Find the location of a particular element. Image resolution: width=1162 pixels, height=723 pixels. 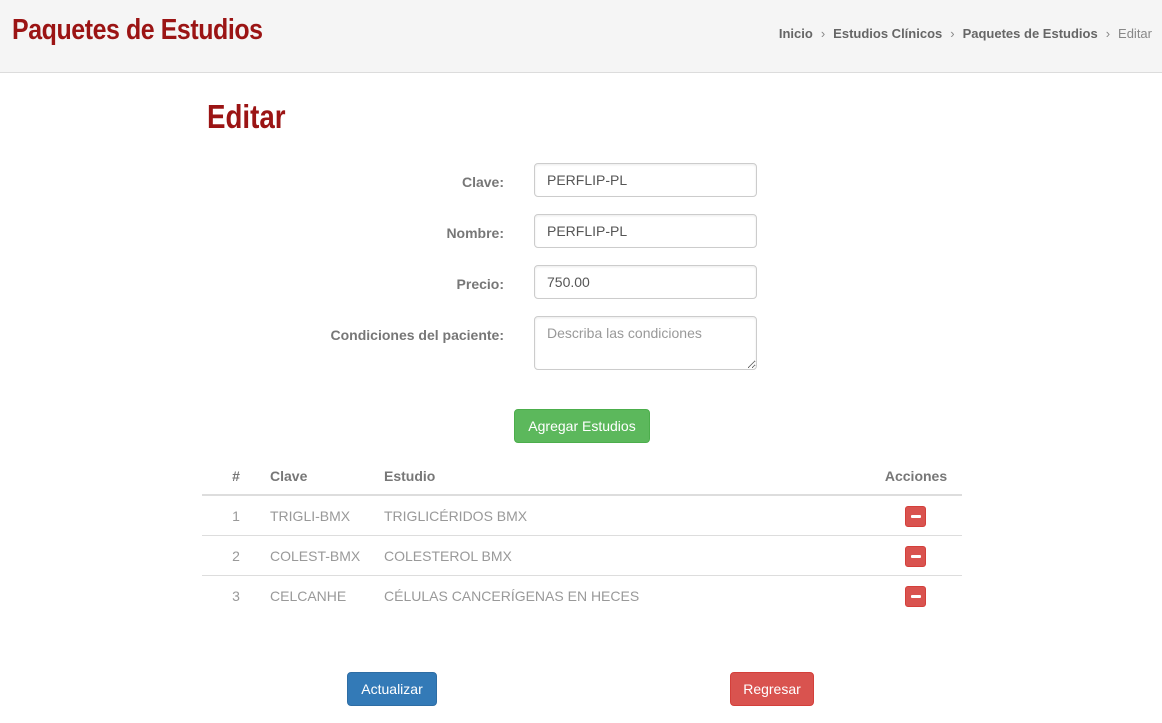

nombre-label: Nombre: is located at coordinates (475, 233).